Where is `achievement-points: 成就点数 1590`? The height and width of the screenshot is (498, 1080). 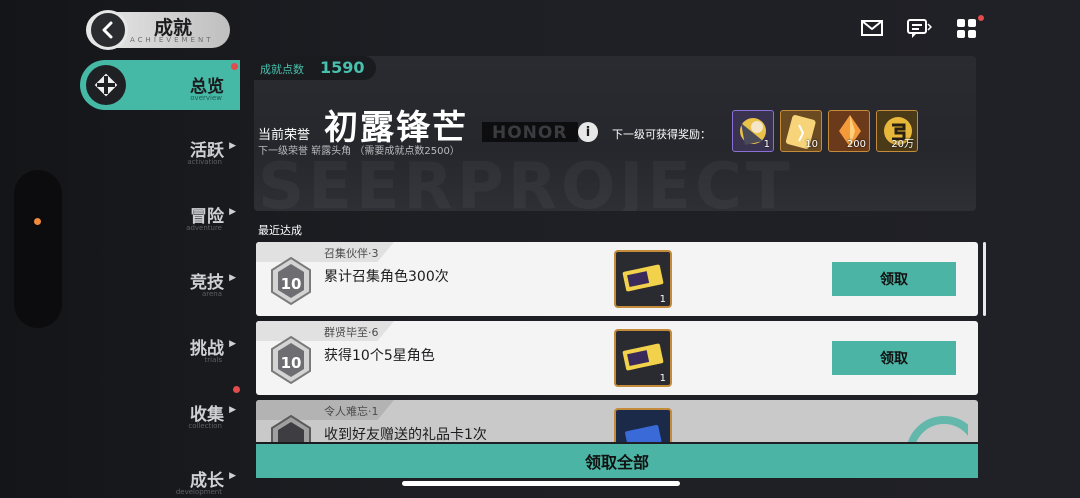 achievement-points: 成就点数 1590 is located at coordinates (315, 68).